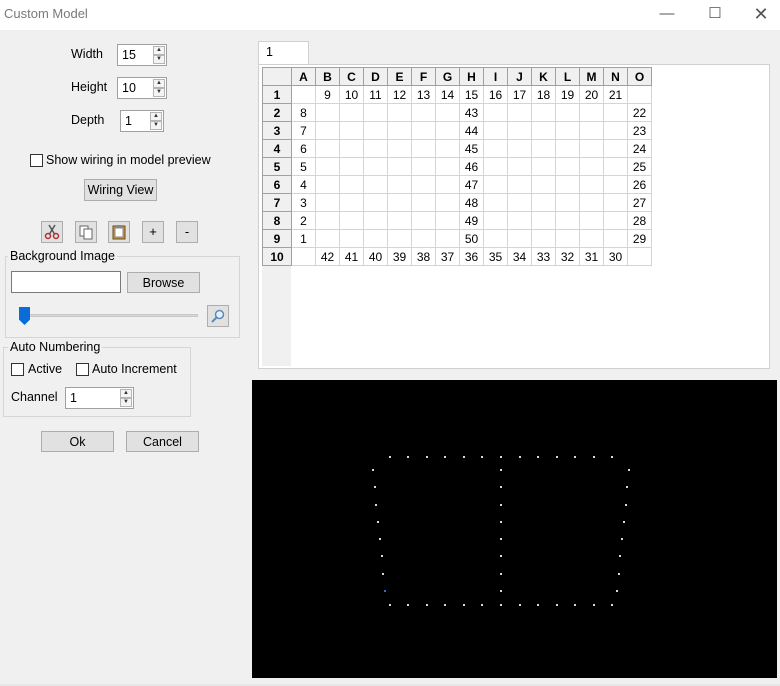 The width and height of the screenshot is (780, 686). I want to click on grid-cell: 19, so click(567, 94).